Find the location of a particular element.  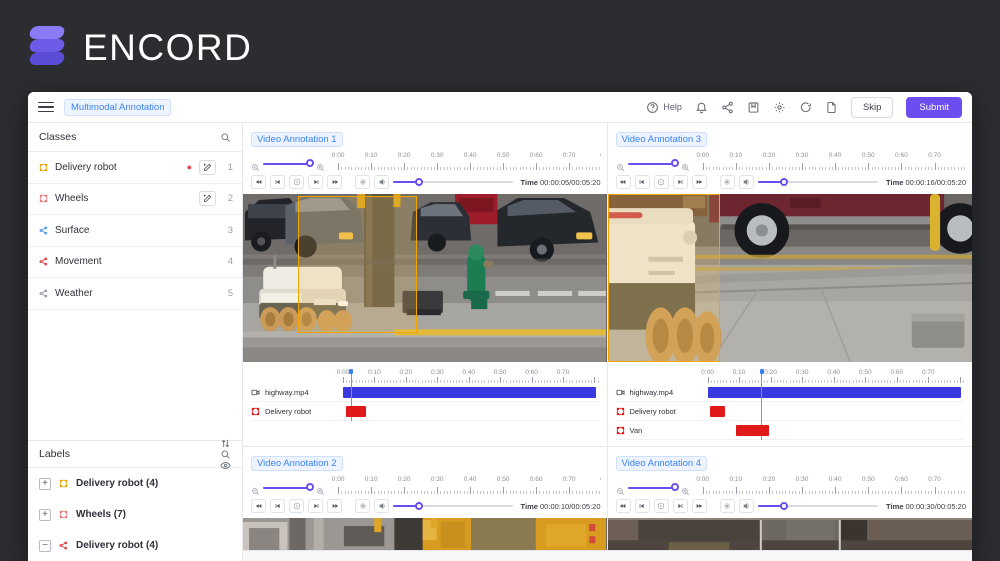

label-row: − Delivery robot (4) is located at coordinates (135, 545).